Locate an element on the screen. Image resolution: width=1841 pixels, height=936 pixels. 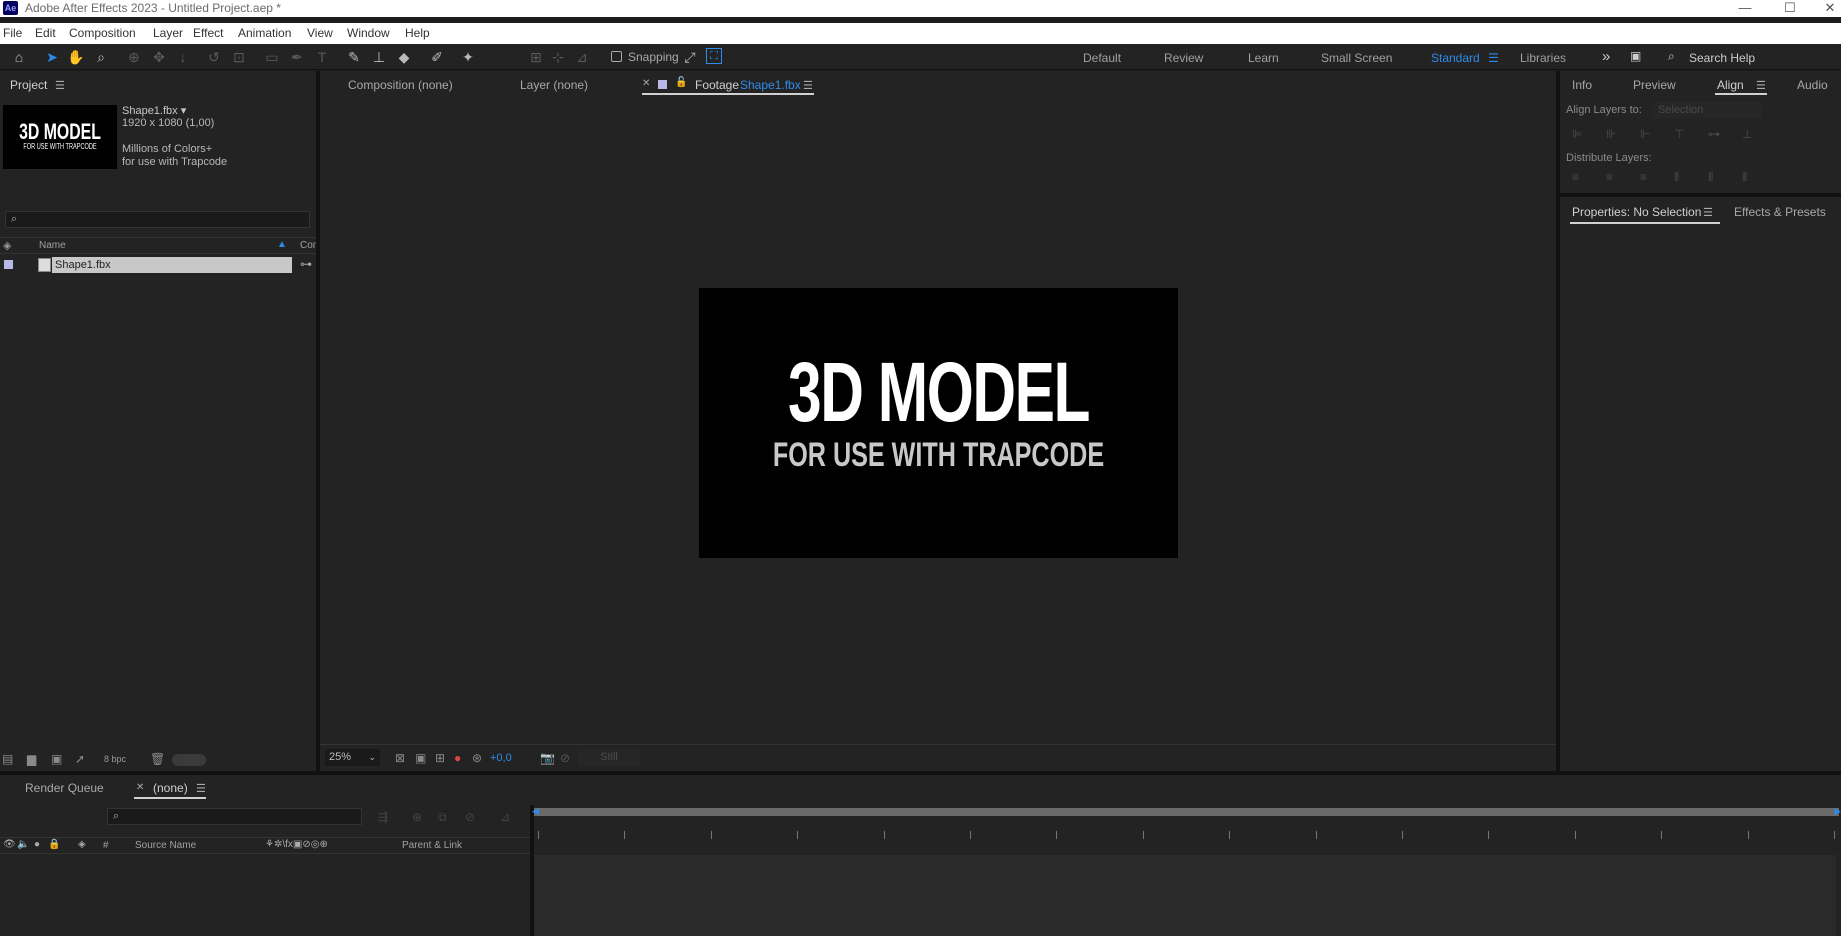
local-axis-icon: ⊞ is located at coordinates (536, 57).